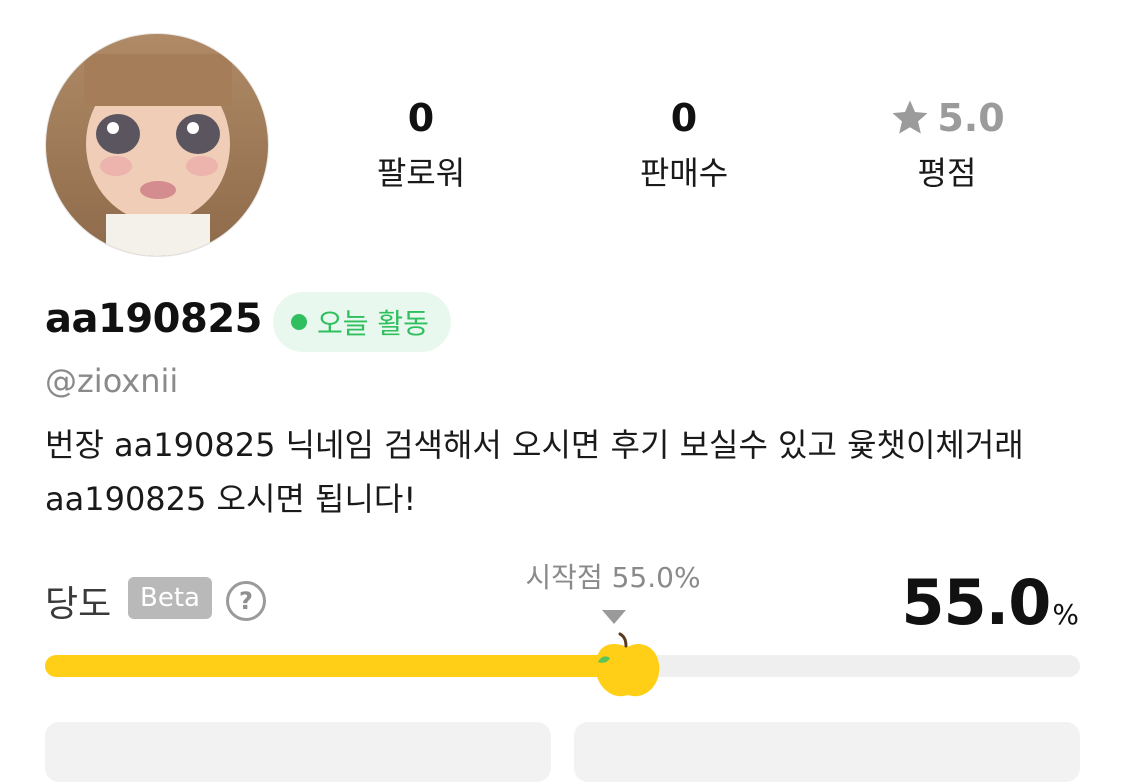  What do you see at coordinates (976, 602) in the screenshot?
I see `sugar-percentage-value: 55.0` at bounding box center [976, 602].